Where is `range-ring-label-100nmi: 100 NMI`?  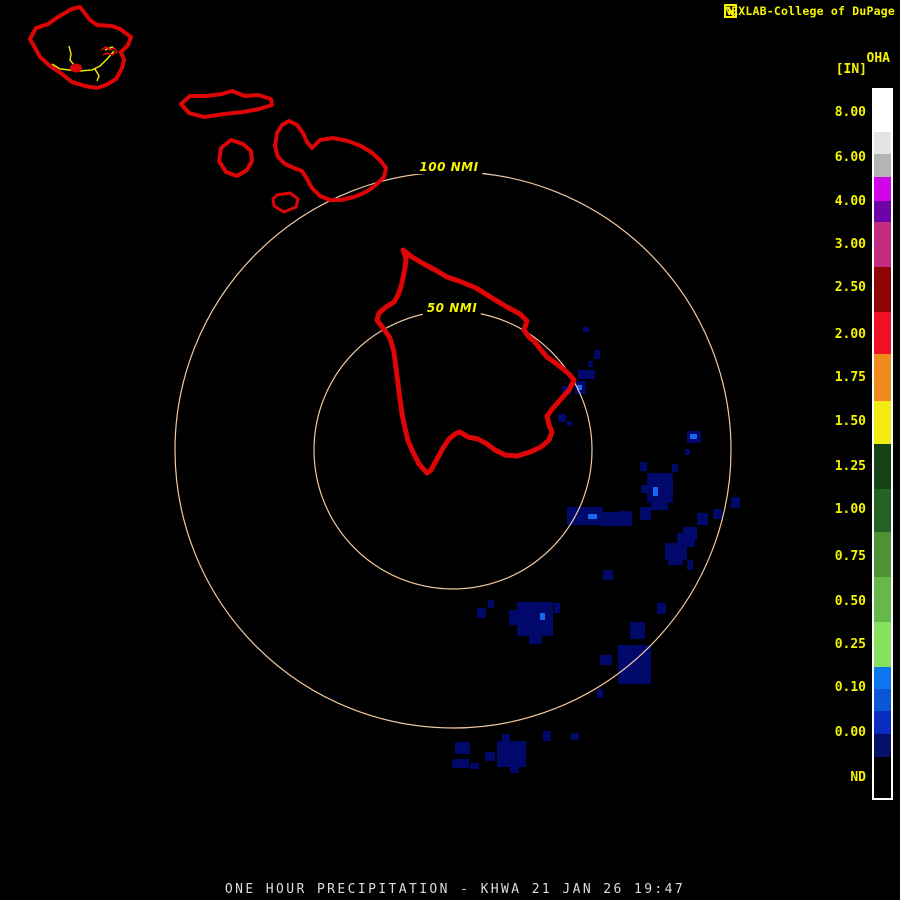
range-ring-label-100nmi: 100 NMI is located at coordinates (449, 167).